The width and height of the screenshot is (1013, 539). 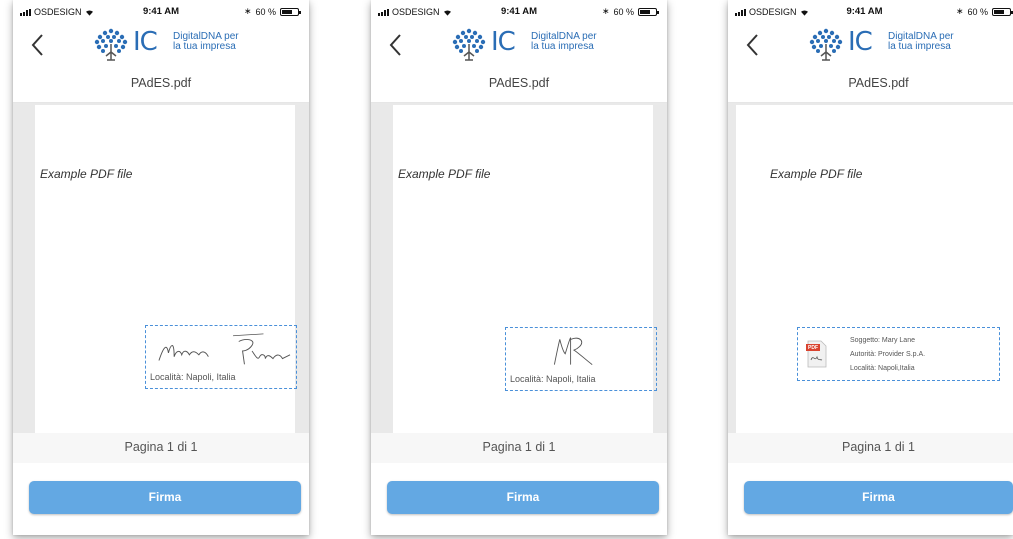 I want to click on handwritten-initials-icon, so click(x=573, y=351).